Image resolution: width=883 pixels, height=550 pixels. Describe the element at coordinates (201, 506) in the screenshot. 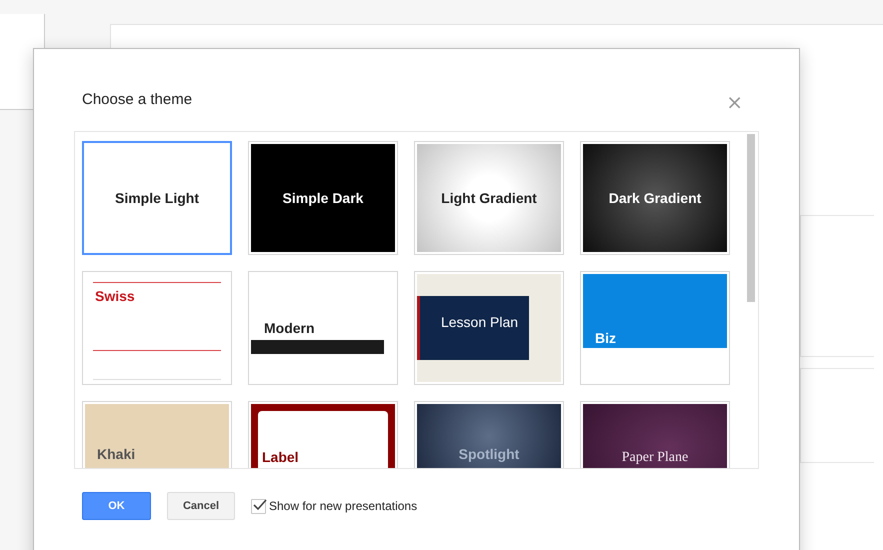

I see `cancel-button: Cancel` at that location.